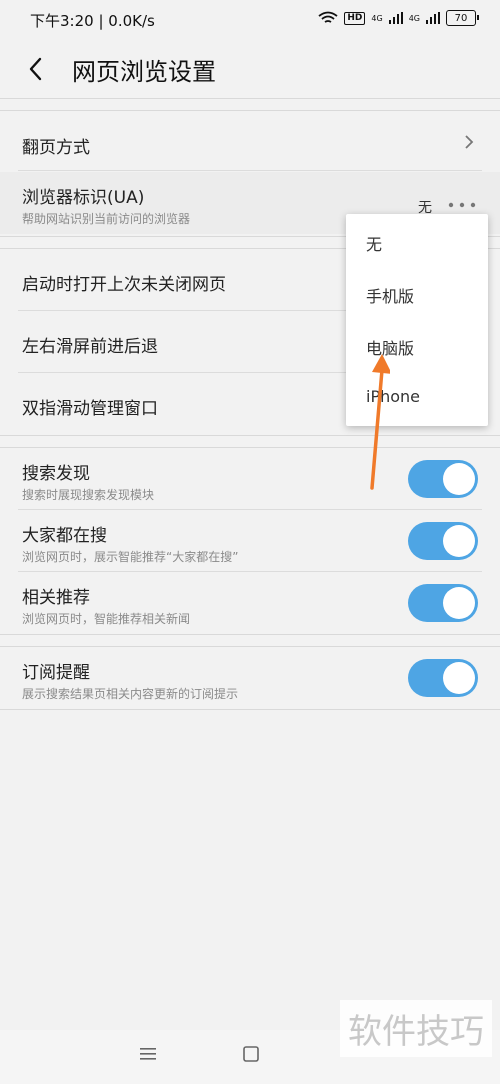  I want to click on row-page-turn: 翻页方式, so click(250, 141).